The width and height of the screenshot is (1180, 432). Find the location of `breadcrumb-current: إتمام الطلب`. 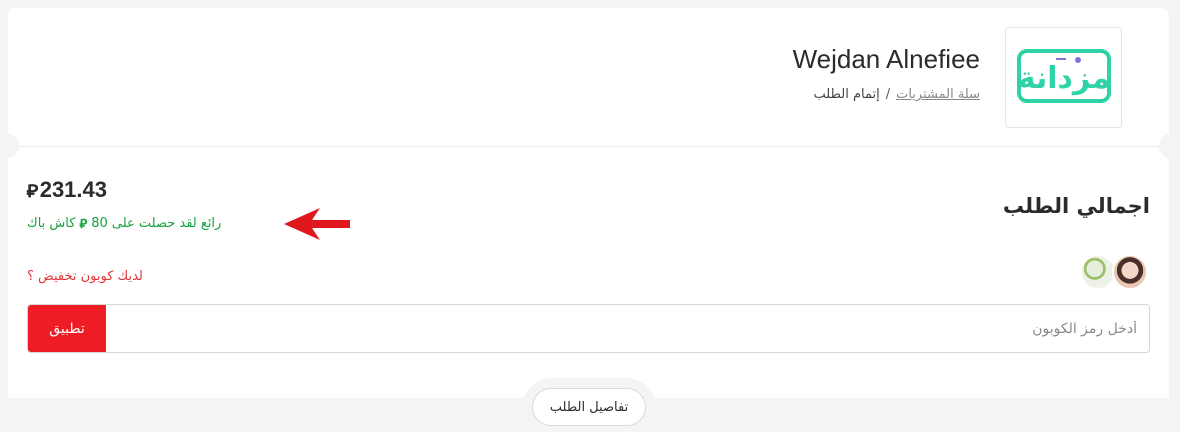

breadcrumb-current: إتمام الطلب is located at coordinates (846, 94).